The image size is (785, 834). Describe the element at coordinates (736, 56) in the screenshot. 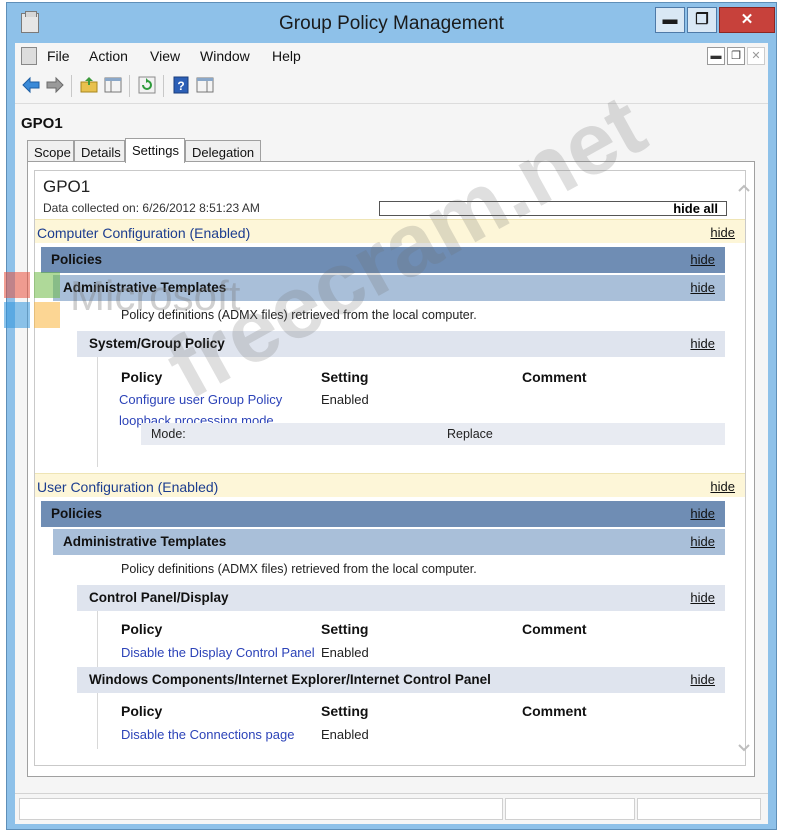

I see `mdi-restore-button: ❐` at that location.